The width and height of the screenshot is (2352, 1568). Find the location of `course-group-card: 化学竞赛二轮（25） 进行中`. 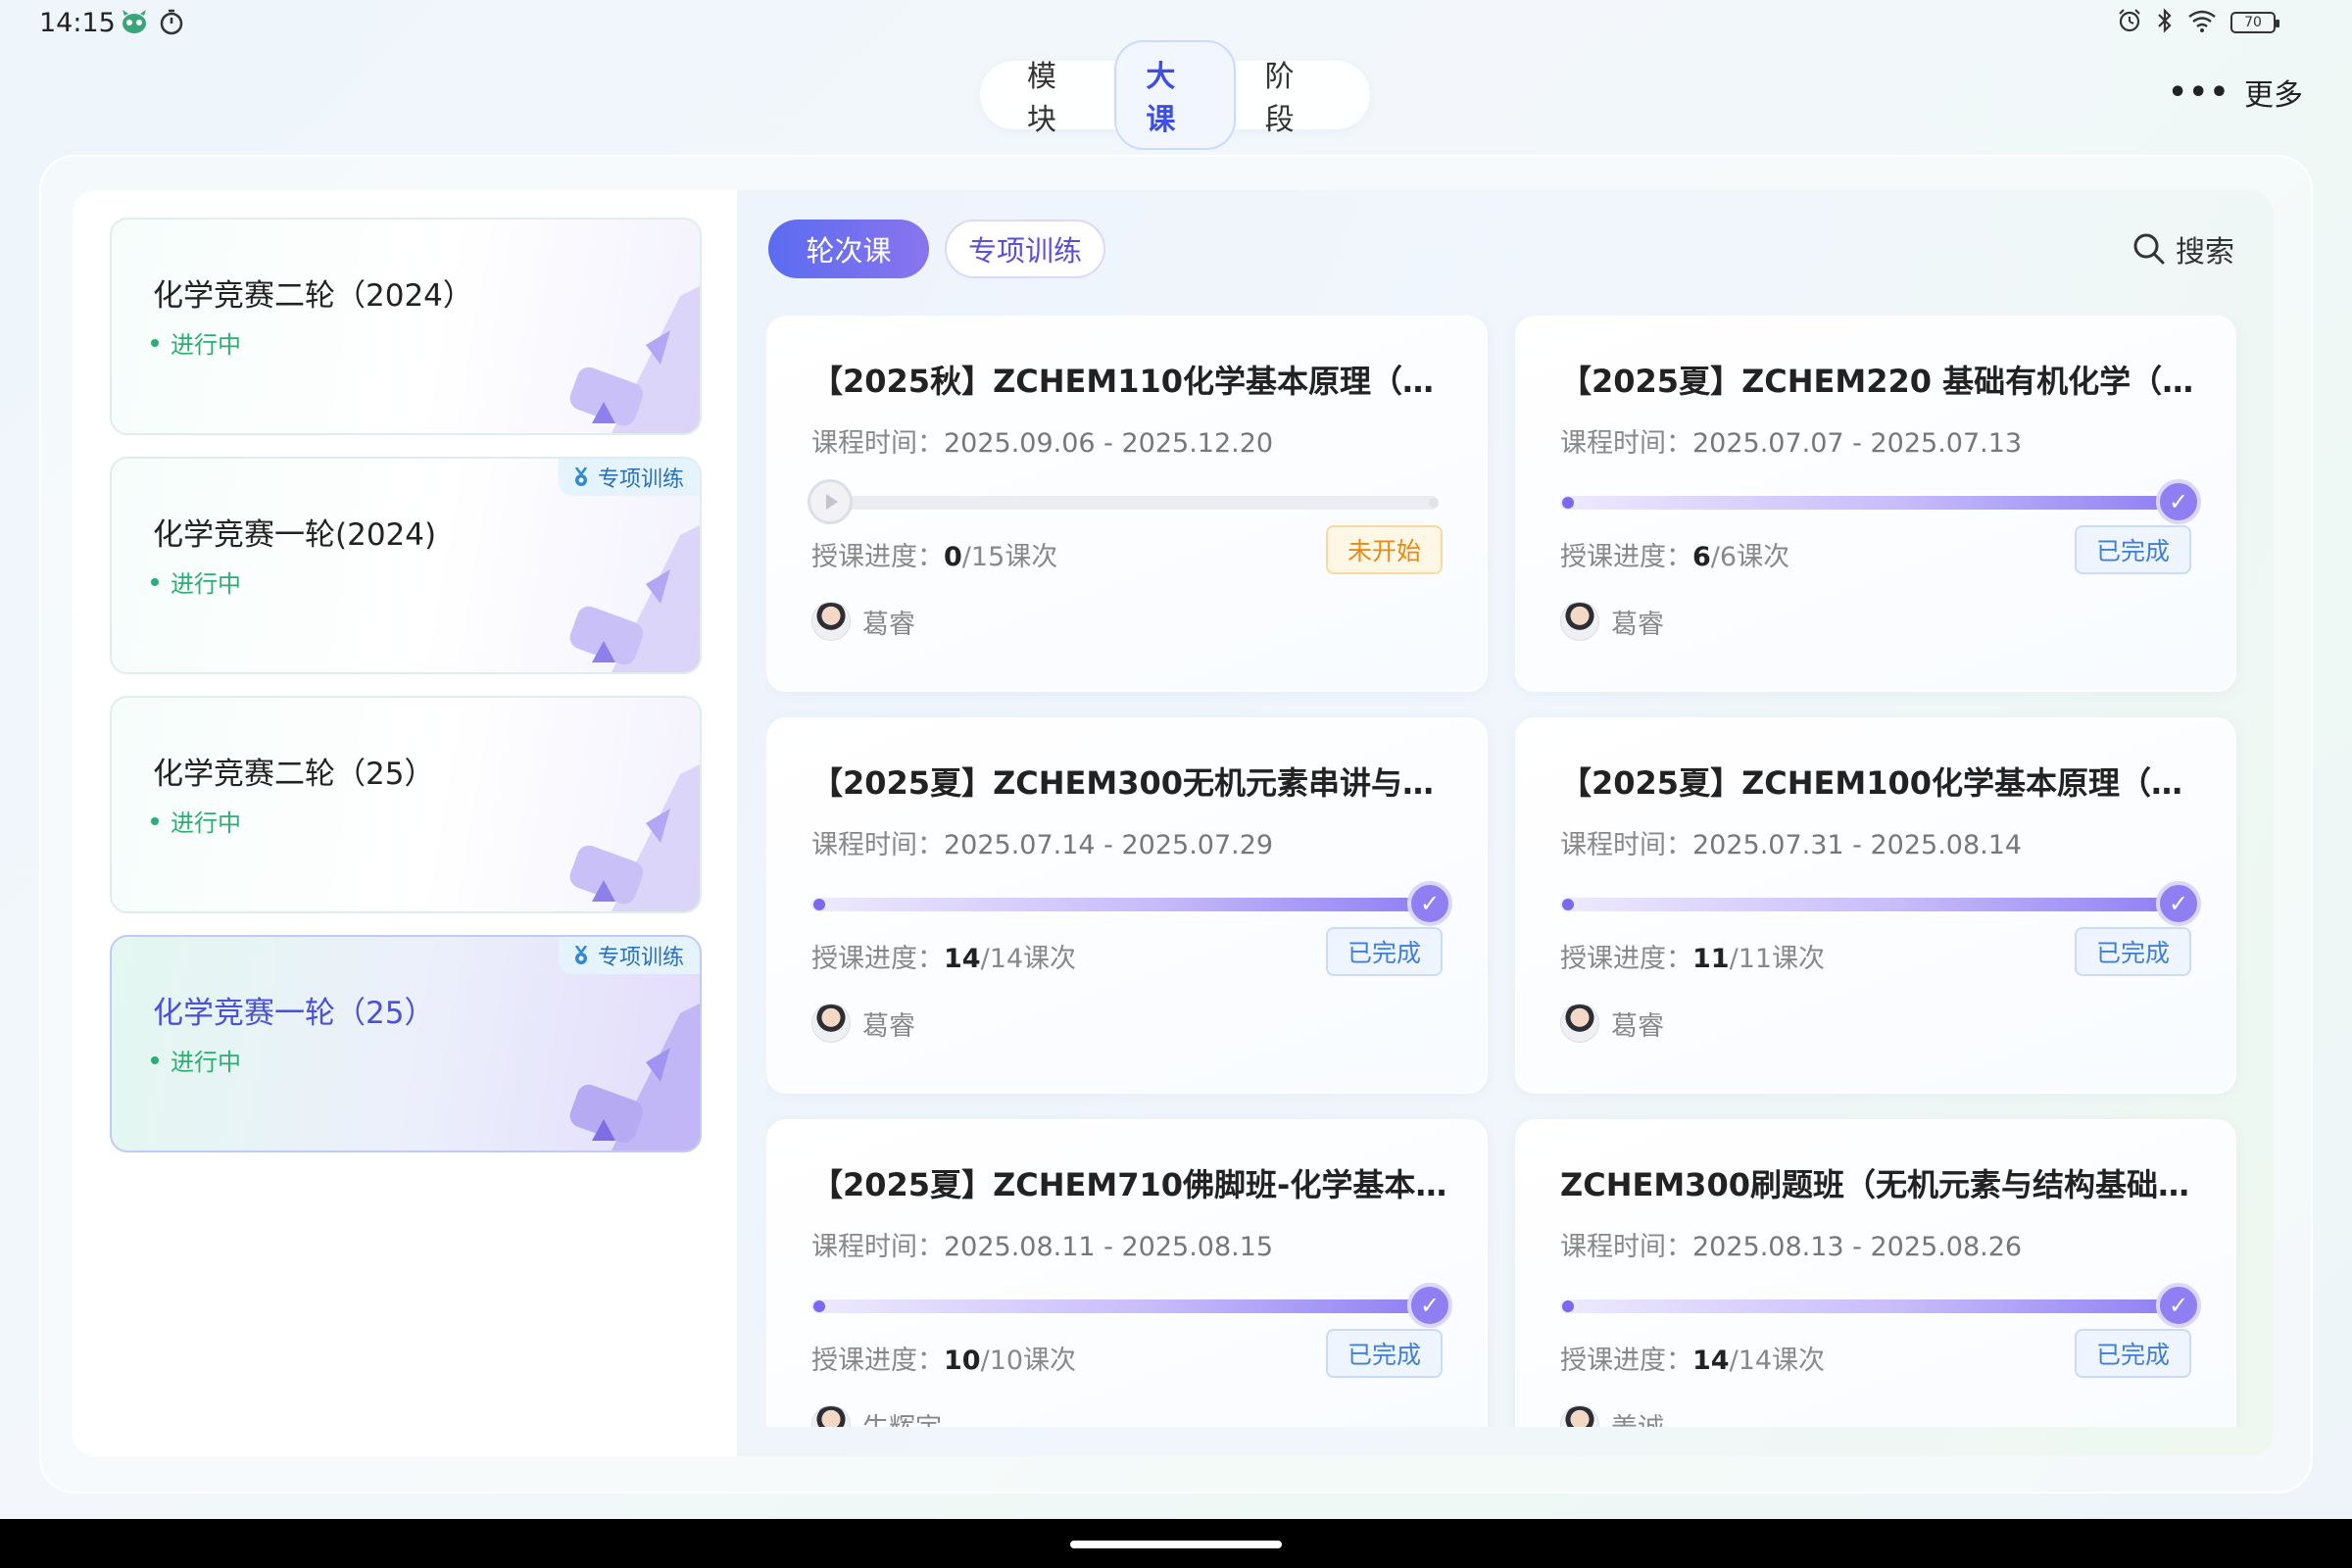

course-group-card: 化学竞赛二轮（25） 进行中 is located at coordinates (406, 804).